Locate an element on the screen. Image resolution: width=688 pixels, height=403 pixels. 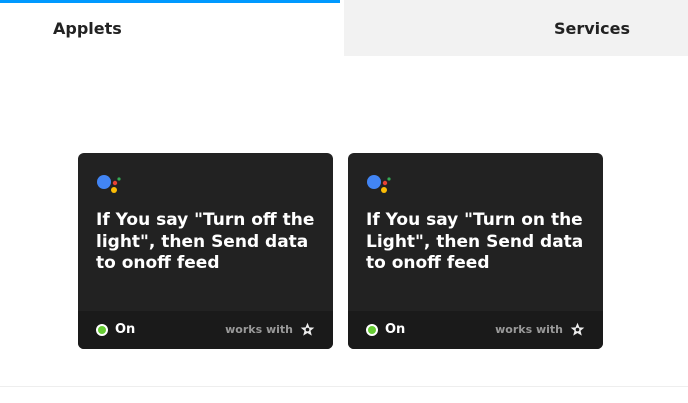
tab-services-label: Services is located at coordinates (591, 28).